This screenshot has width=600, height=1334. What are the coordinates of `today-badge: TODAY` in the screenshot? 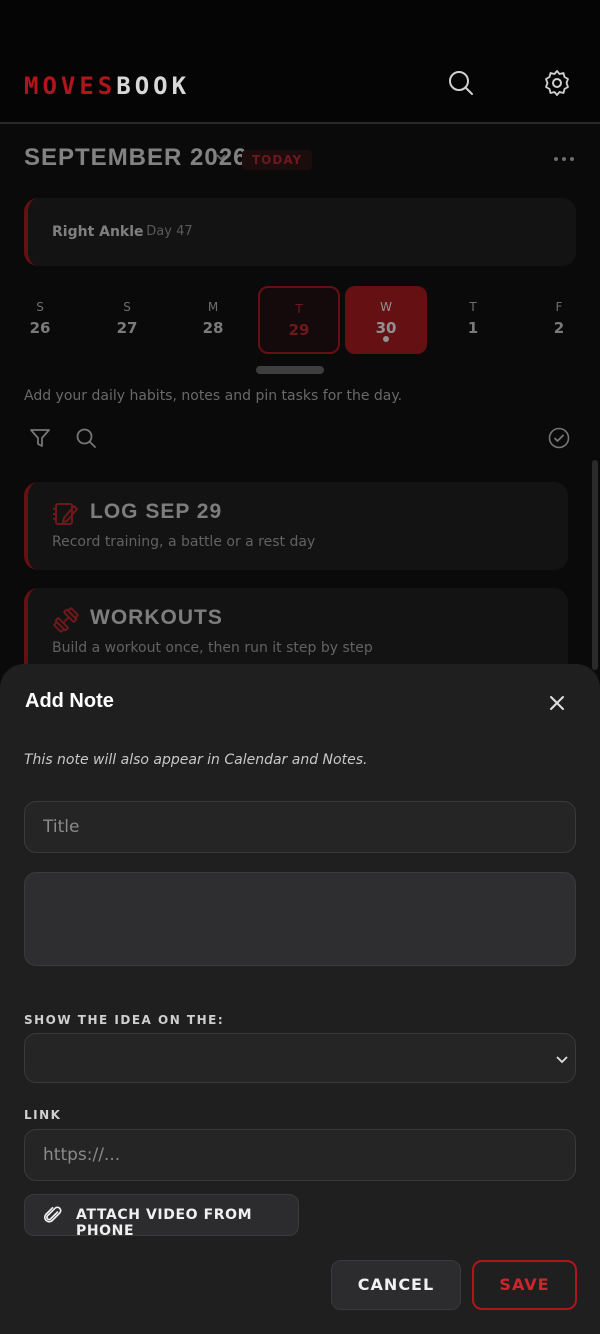 It's located at (277, 160).